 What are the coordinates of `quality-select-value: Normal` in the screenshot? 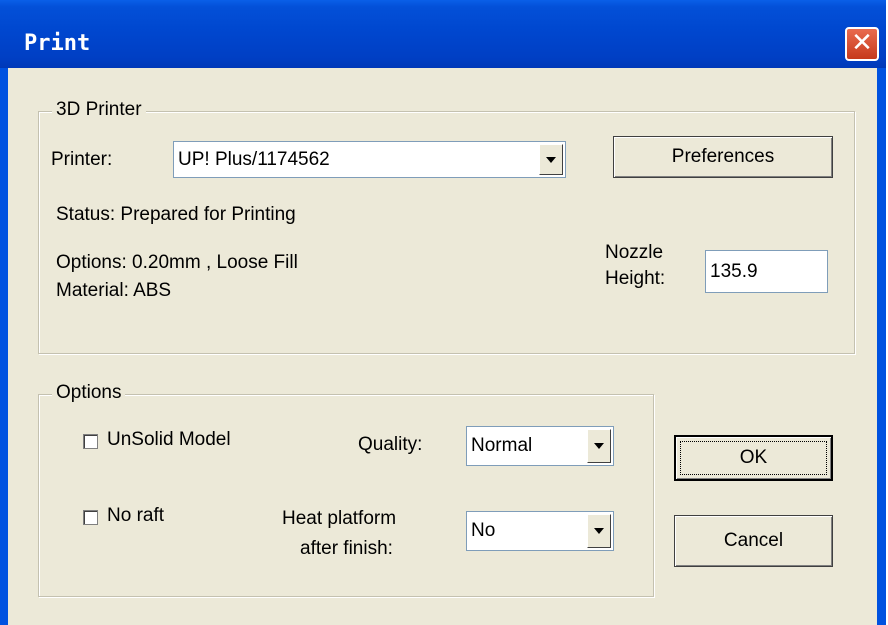 It's located at (502, 445).